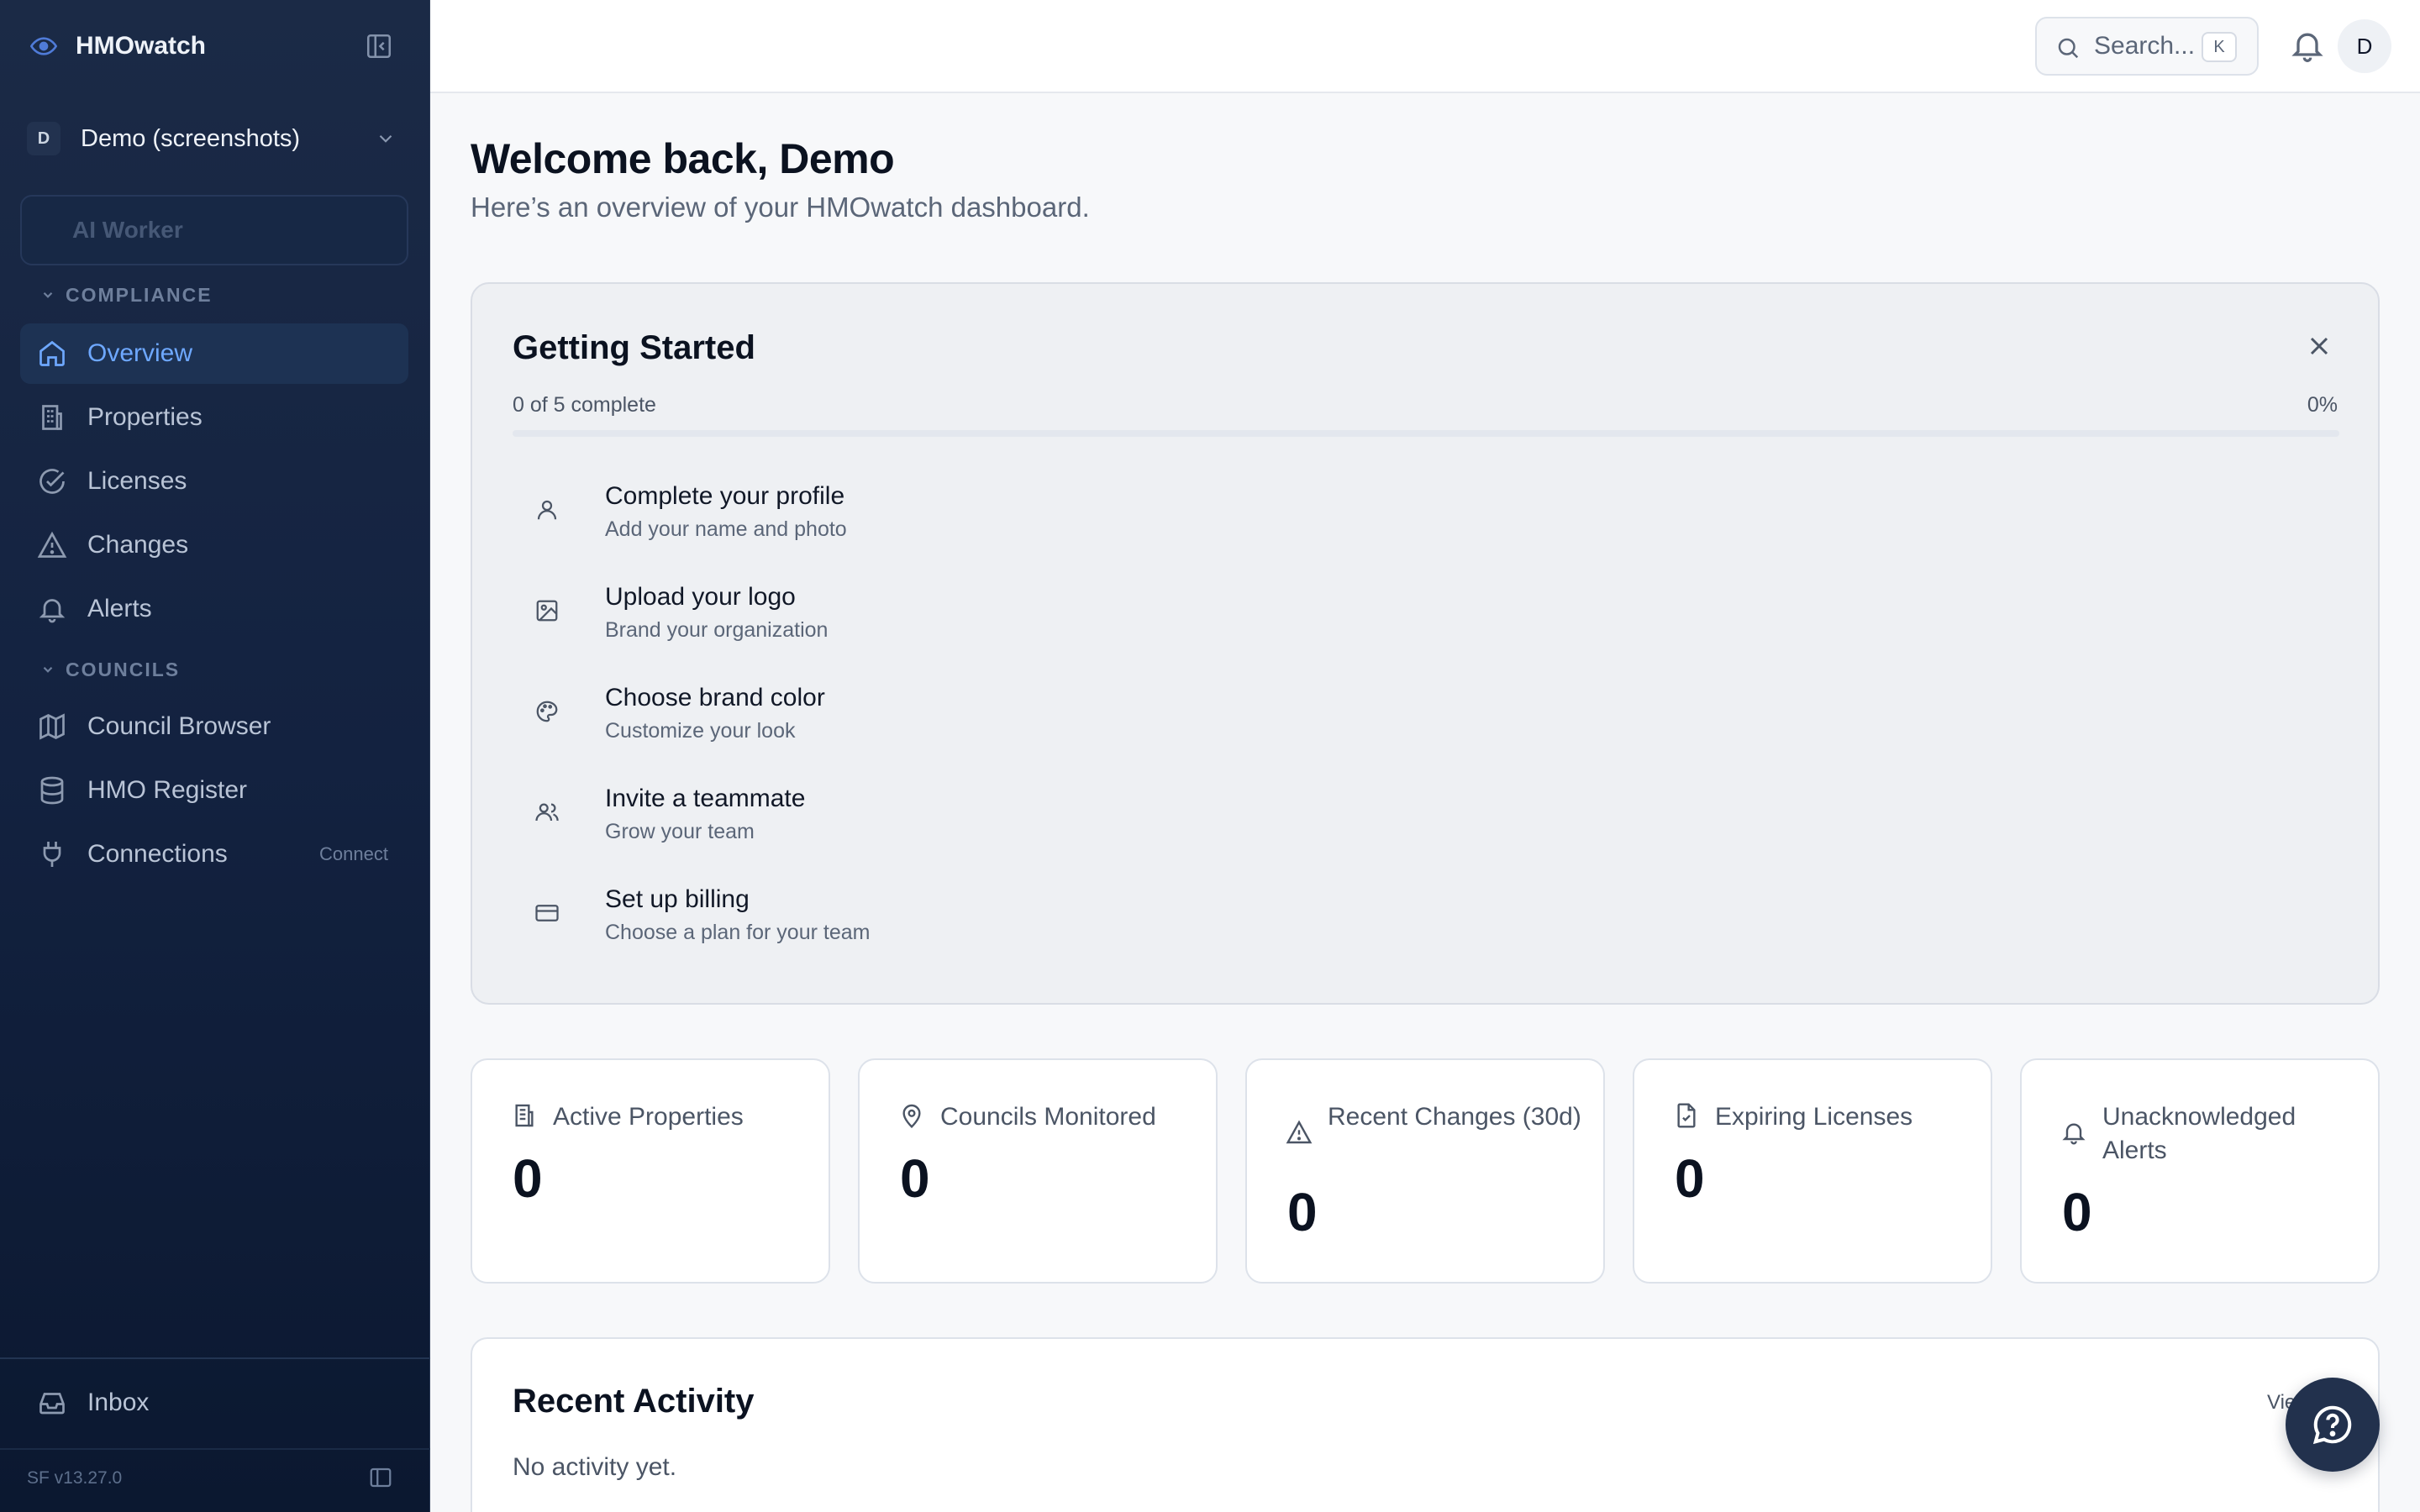 The image size is (2420, 1512). What do you see at coordinates (382, 1479) in the screenshot?
I see `panel-toggle-icon` at bounding box center [382, 1479].